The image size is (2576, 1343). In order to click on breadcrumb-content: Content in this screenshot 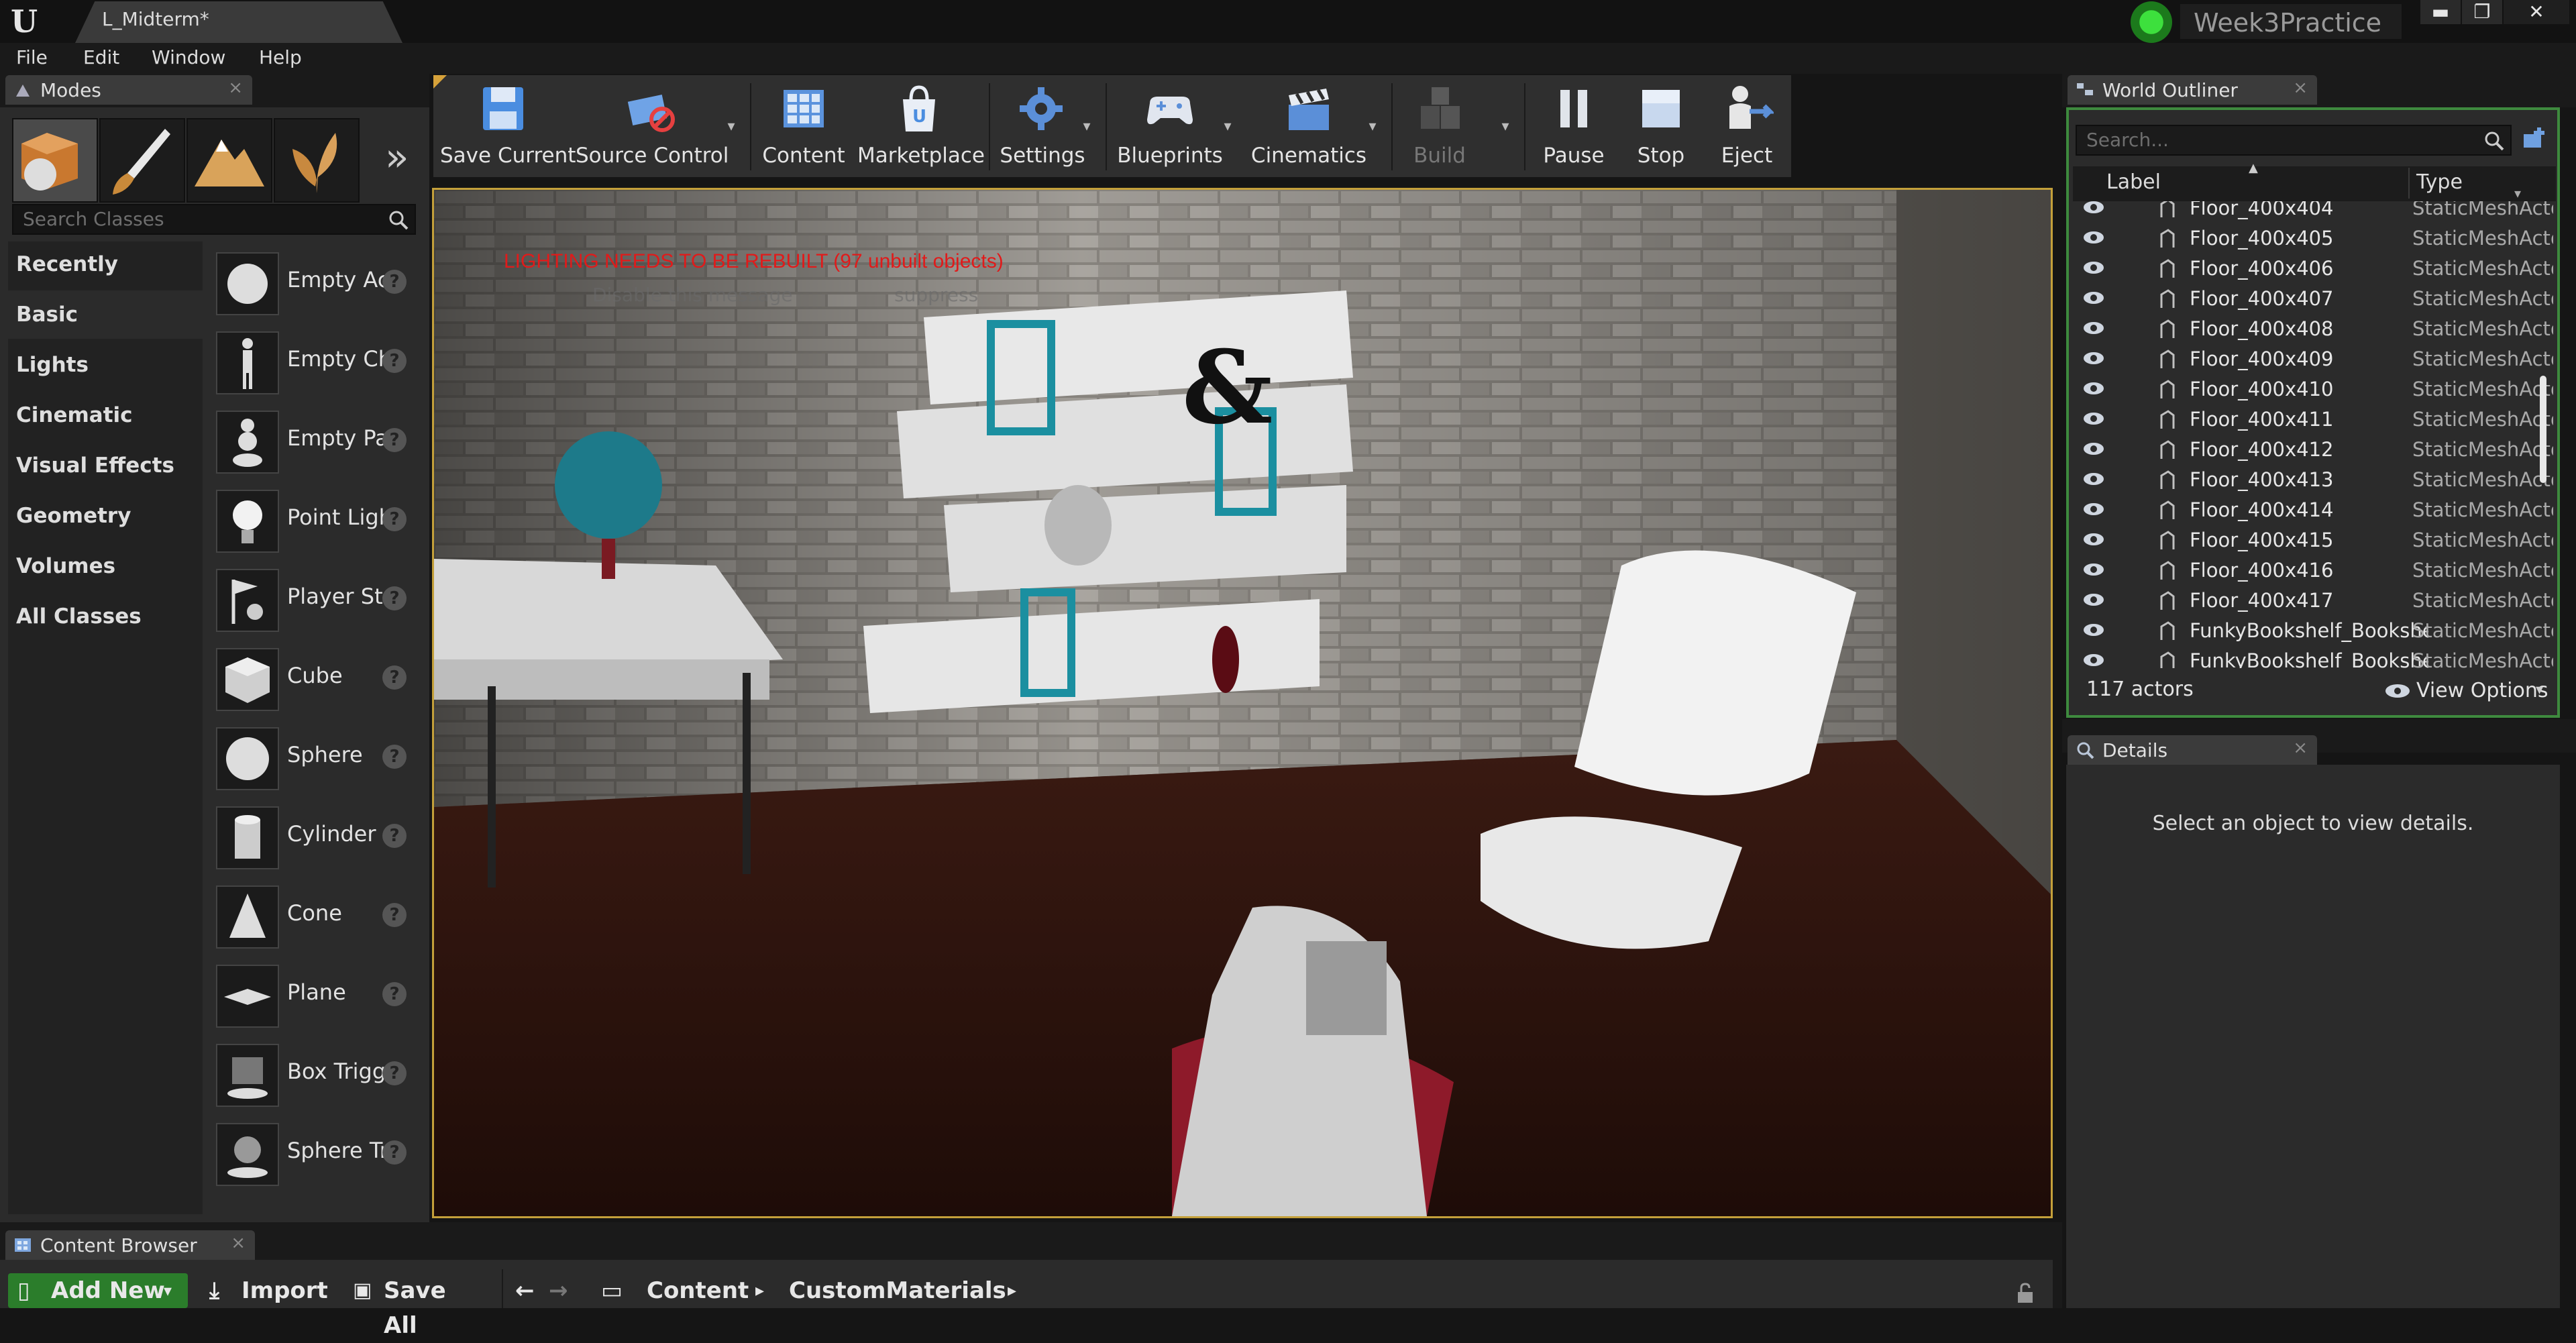, I will do `click(698, 1290)`.